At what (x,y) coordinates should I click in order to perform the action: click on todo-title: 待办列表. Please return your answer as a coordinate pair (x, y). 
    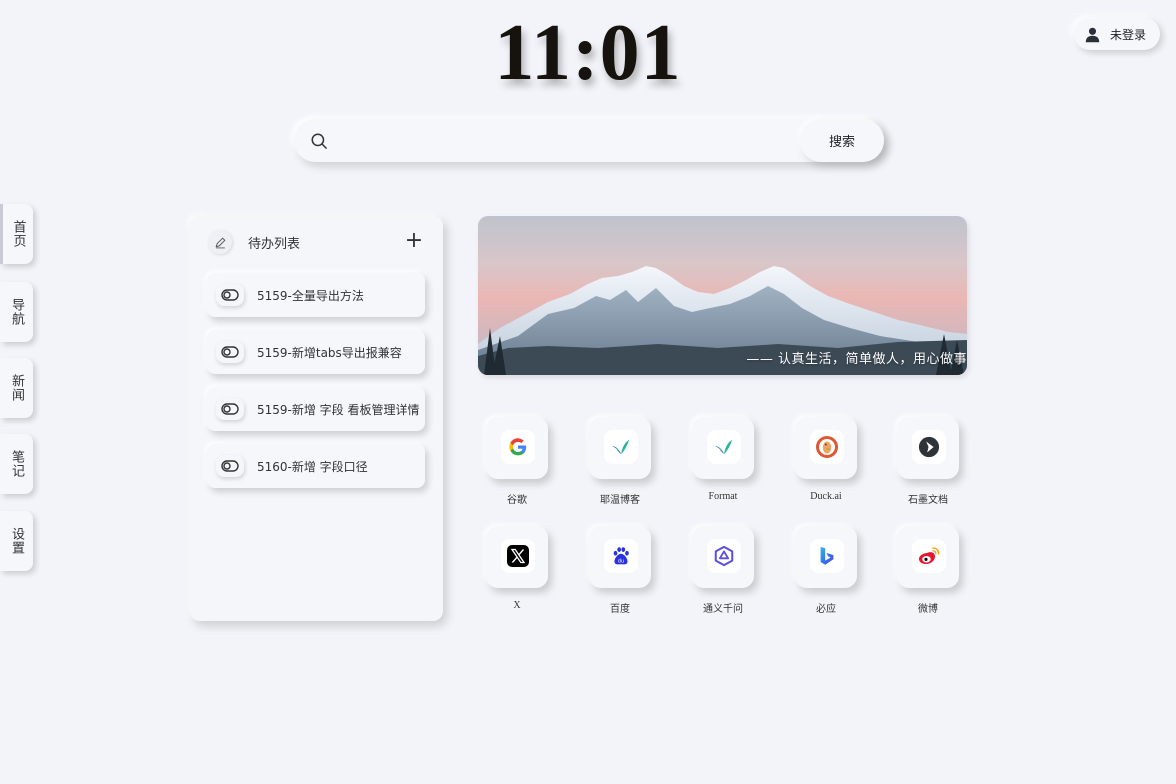
    Looking at the image, I should click on (274, 244).